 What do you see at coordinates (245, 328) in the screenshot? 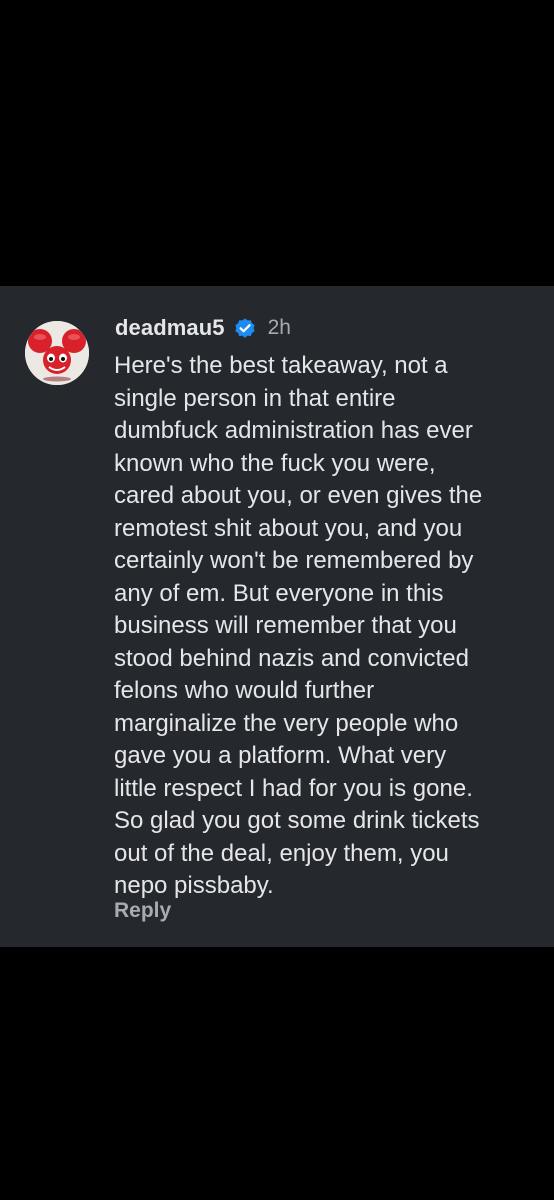
I see `verified-badge-icon` at bounding box center [245, 328].